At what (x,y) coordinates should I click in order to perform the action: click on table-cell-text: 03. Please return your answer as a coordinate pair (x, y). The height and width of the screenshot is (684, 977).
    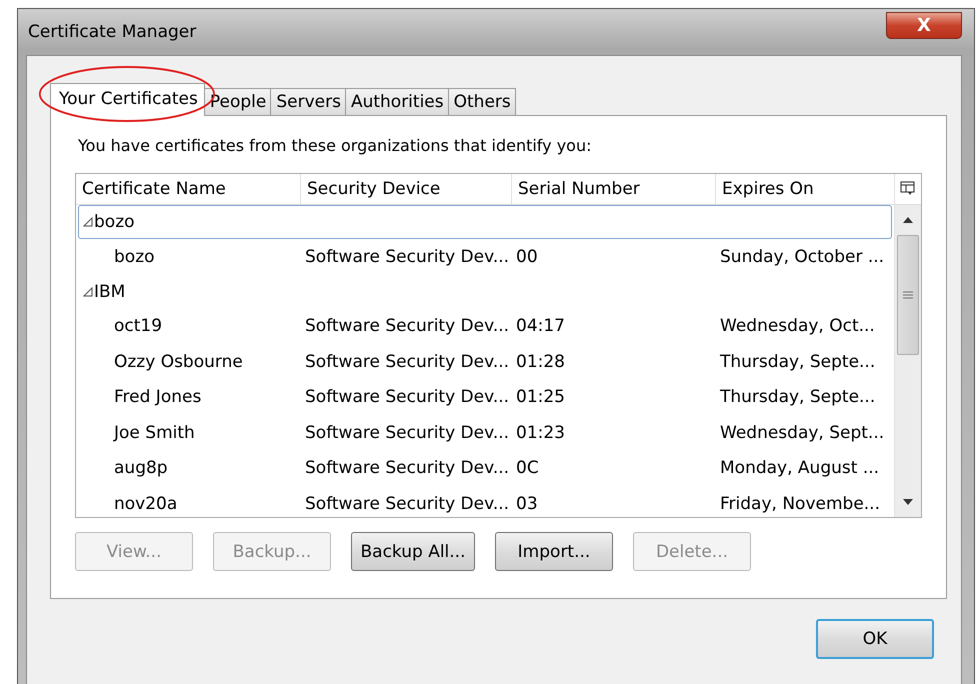
    Looking at the image, I should click on (527, 504).